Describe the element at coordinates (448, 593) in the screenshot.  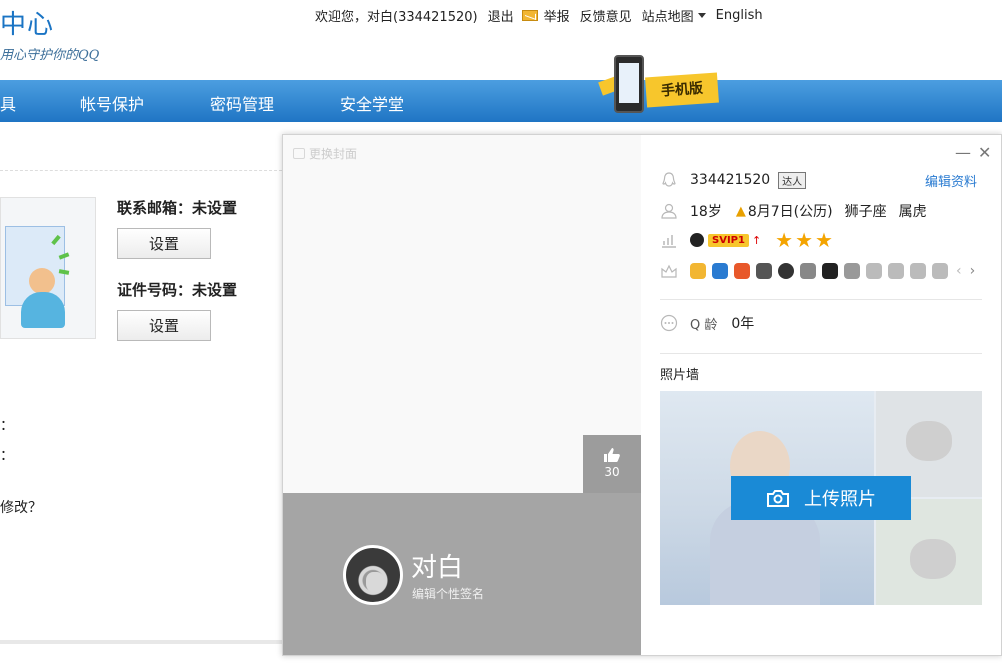
I see `edit-signature-link: 编辑个性签名` at that location.